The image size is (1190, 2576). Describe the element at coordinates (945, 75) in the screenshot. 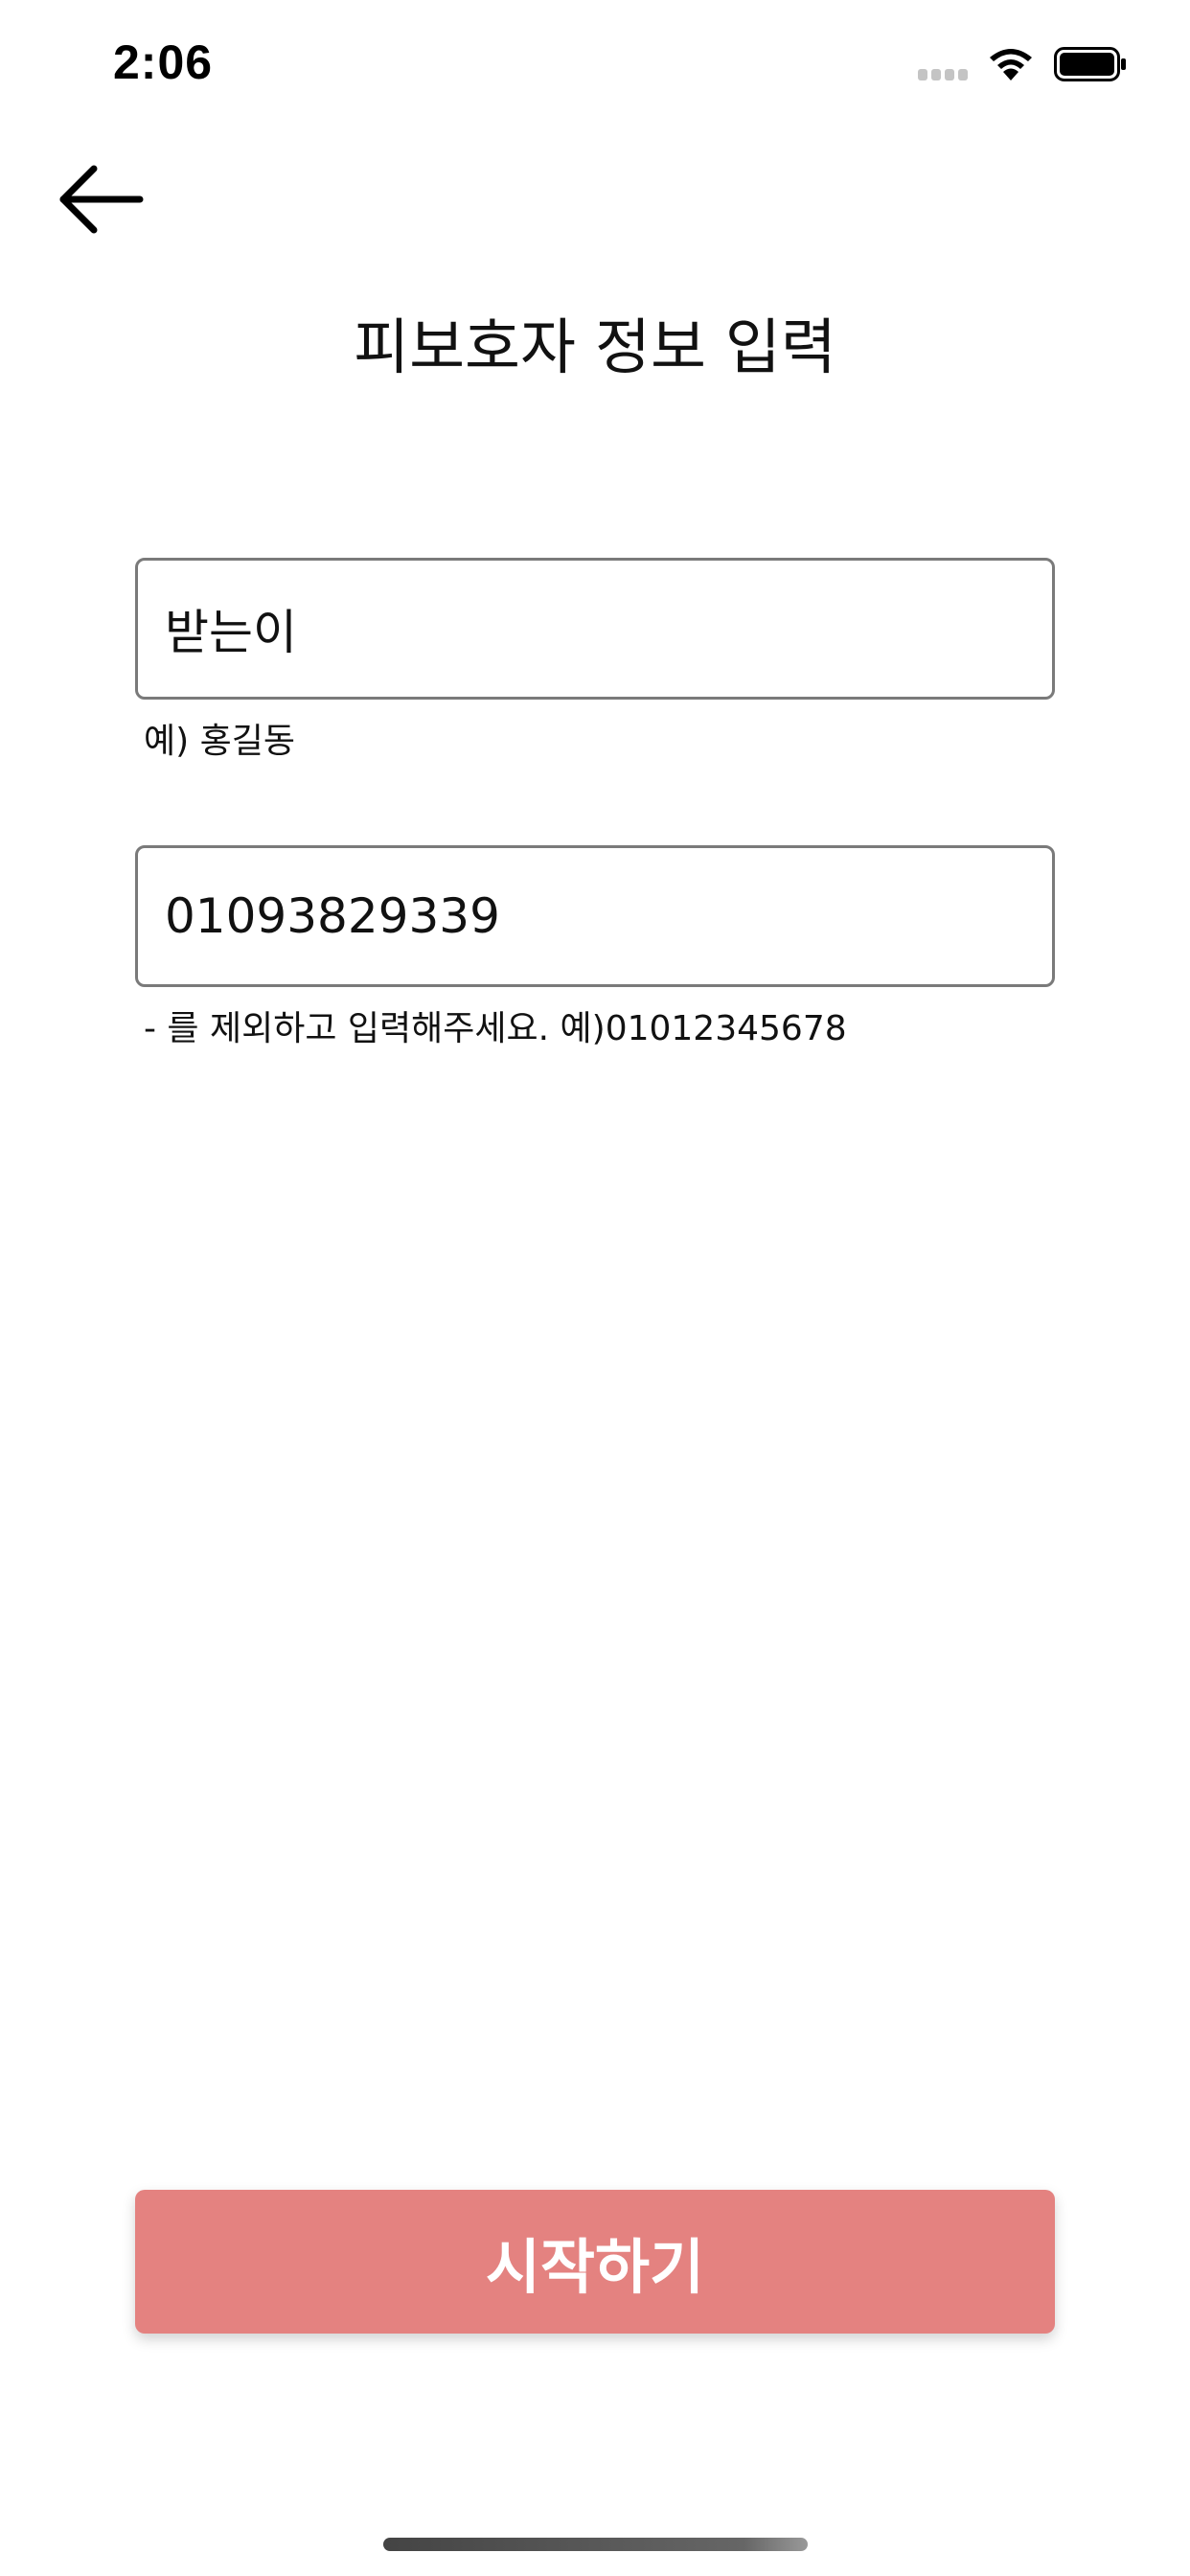

I see `cellular-signal-icon` at that location.